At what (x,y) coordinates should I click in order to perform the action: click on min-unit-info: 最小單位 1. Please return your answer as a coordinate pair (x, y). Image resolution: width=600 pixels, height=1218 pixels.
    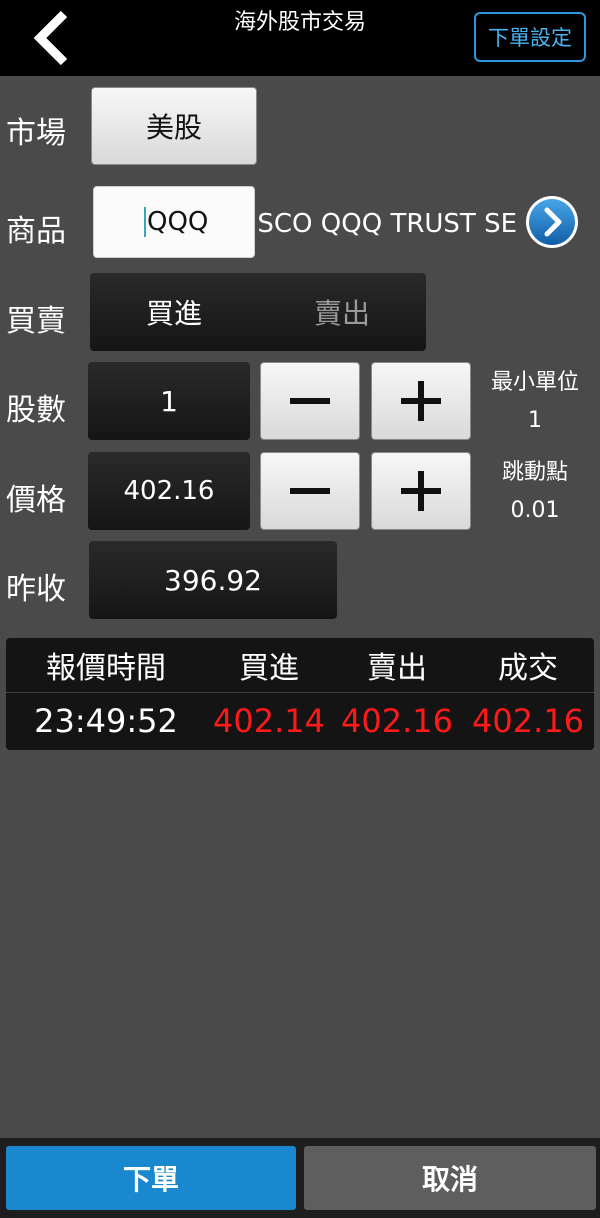
    Looking at the image, I should click on (535, 402).